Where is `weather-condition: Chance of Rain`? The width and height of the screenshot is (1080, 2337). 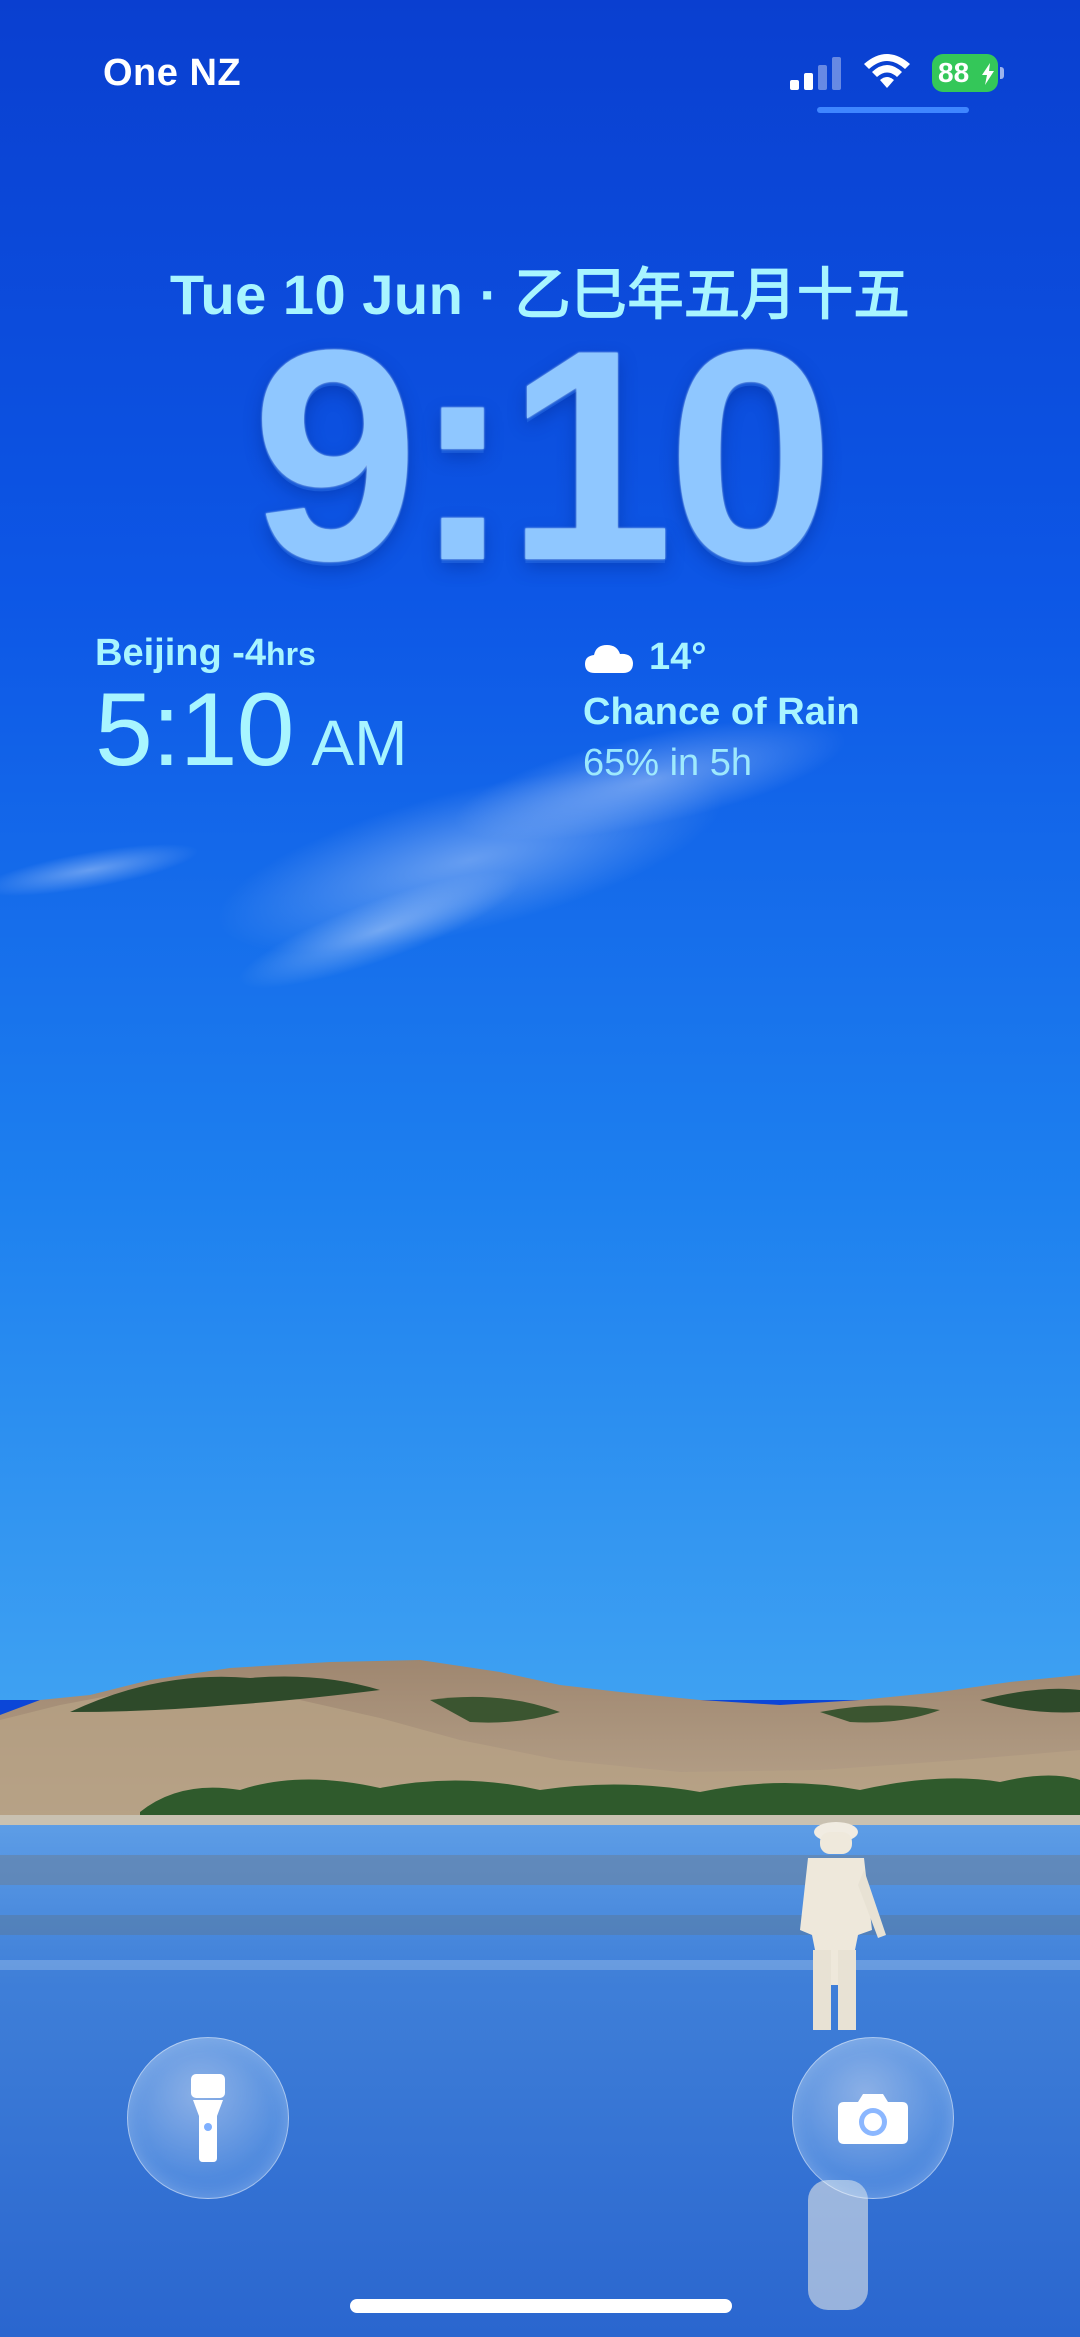
weather-condition: Chance of Rain is located at coordinates (721, 712).